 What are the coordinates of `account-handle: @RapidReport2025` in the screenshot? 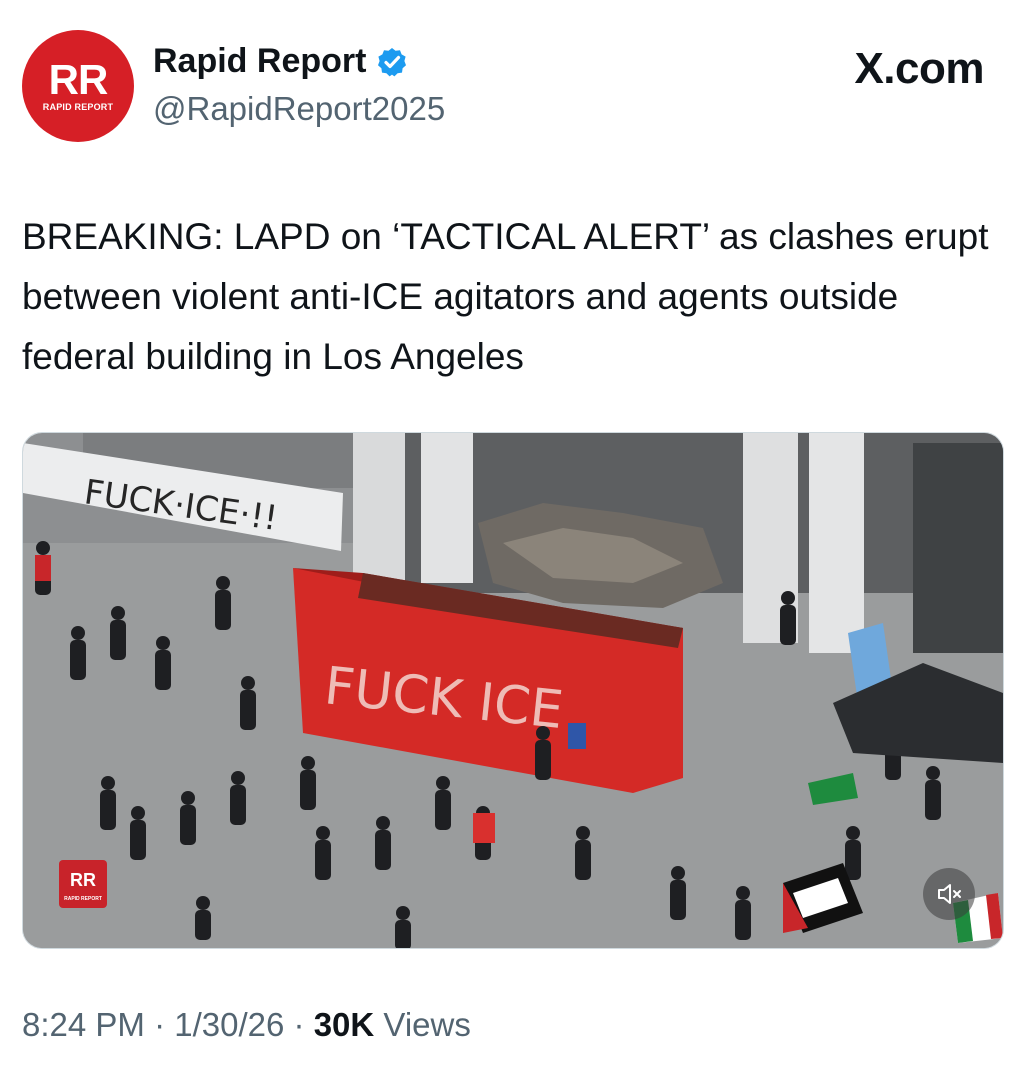 It's located at (299, 109).